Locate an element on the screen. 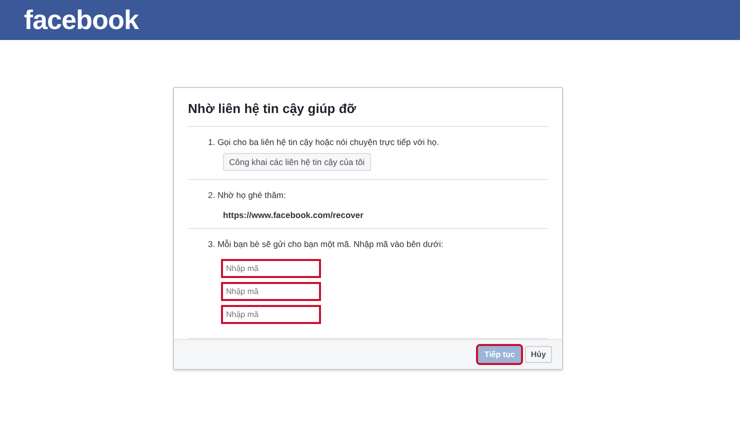  reveal-contacts-button: Công khai các liên hệ tin cậy của tôi is located at coordinates (297, 162).